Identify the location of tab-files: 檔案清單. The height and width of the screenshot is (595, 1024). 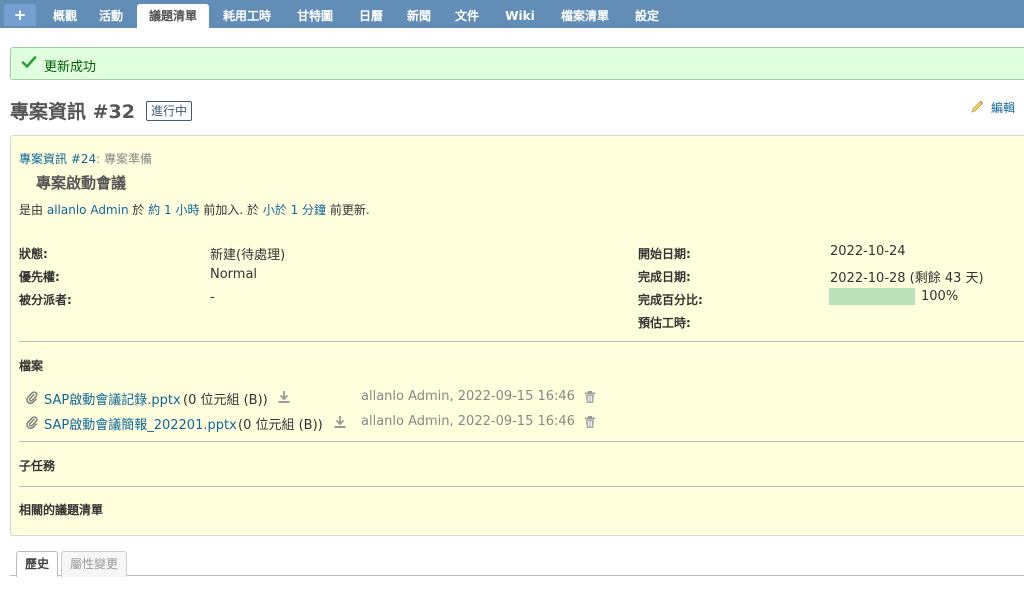
(585, 16).